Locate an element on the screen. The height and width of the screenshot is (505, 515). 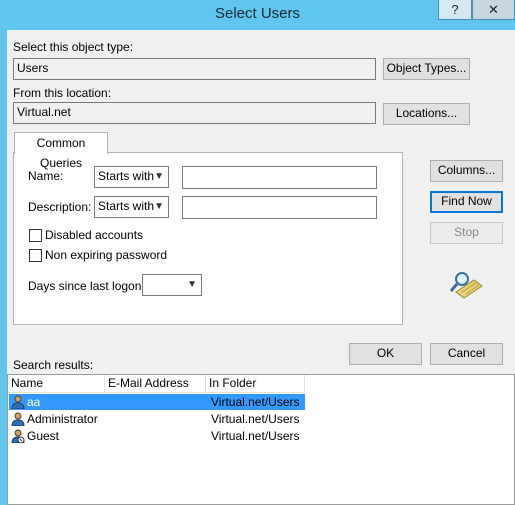
ok-button: OK is located at coordinates (385, 354).